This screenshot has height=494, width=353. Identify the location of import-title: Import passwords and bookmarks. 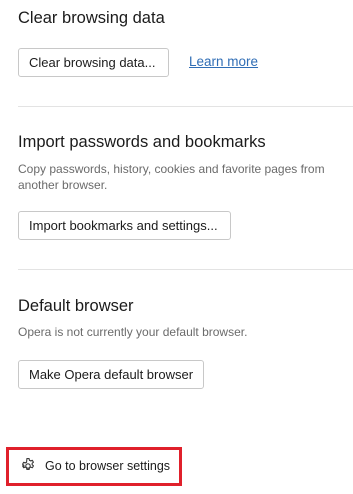
(142, 142).